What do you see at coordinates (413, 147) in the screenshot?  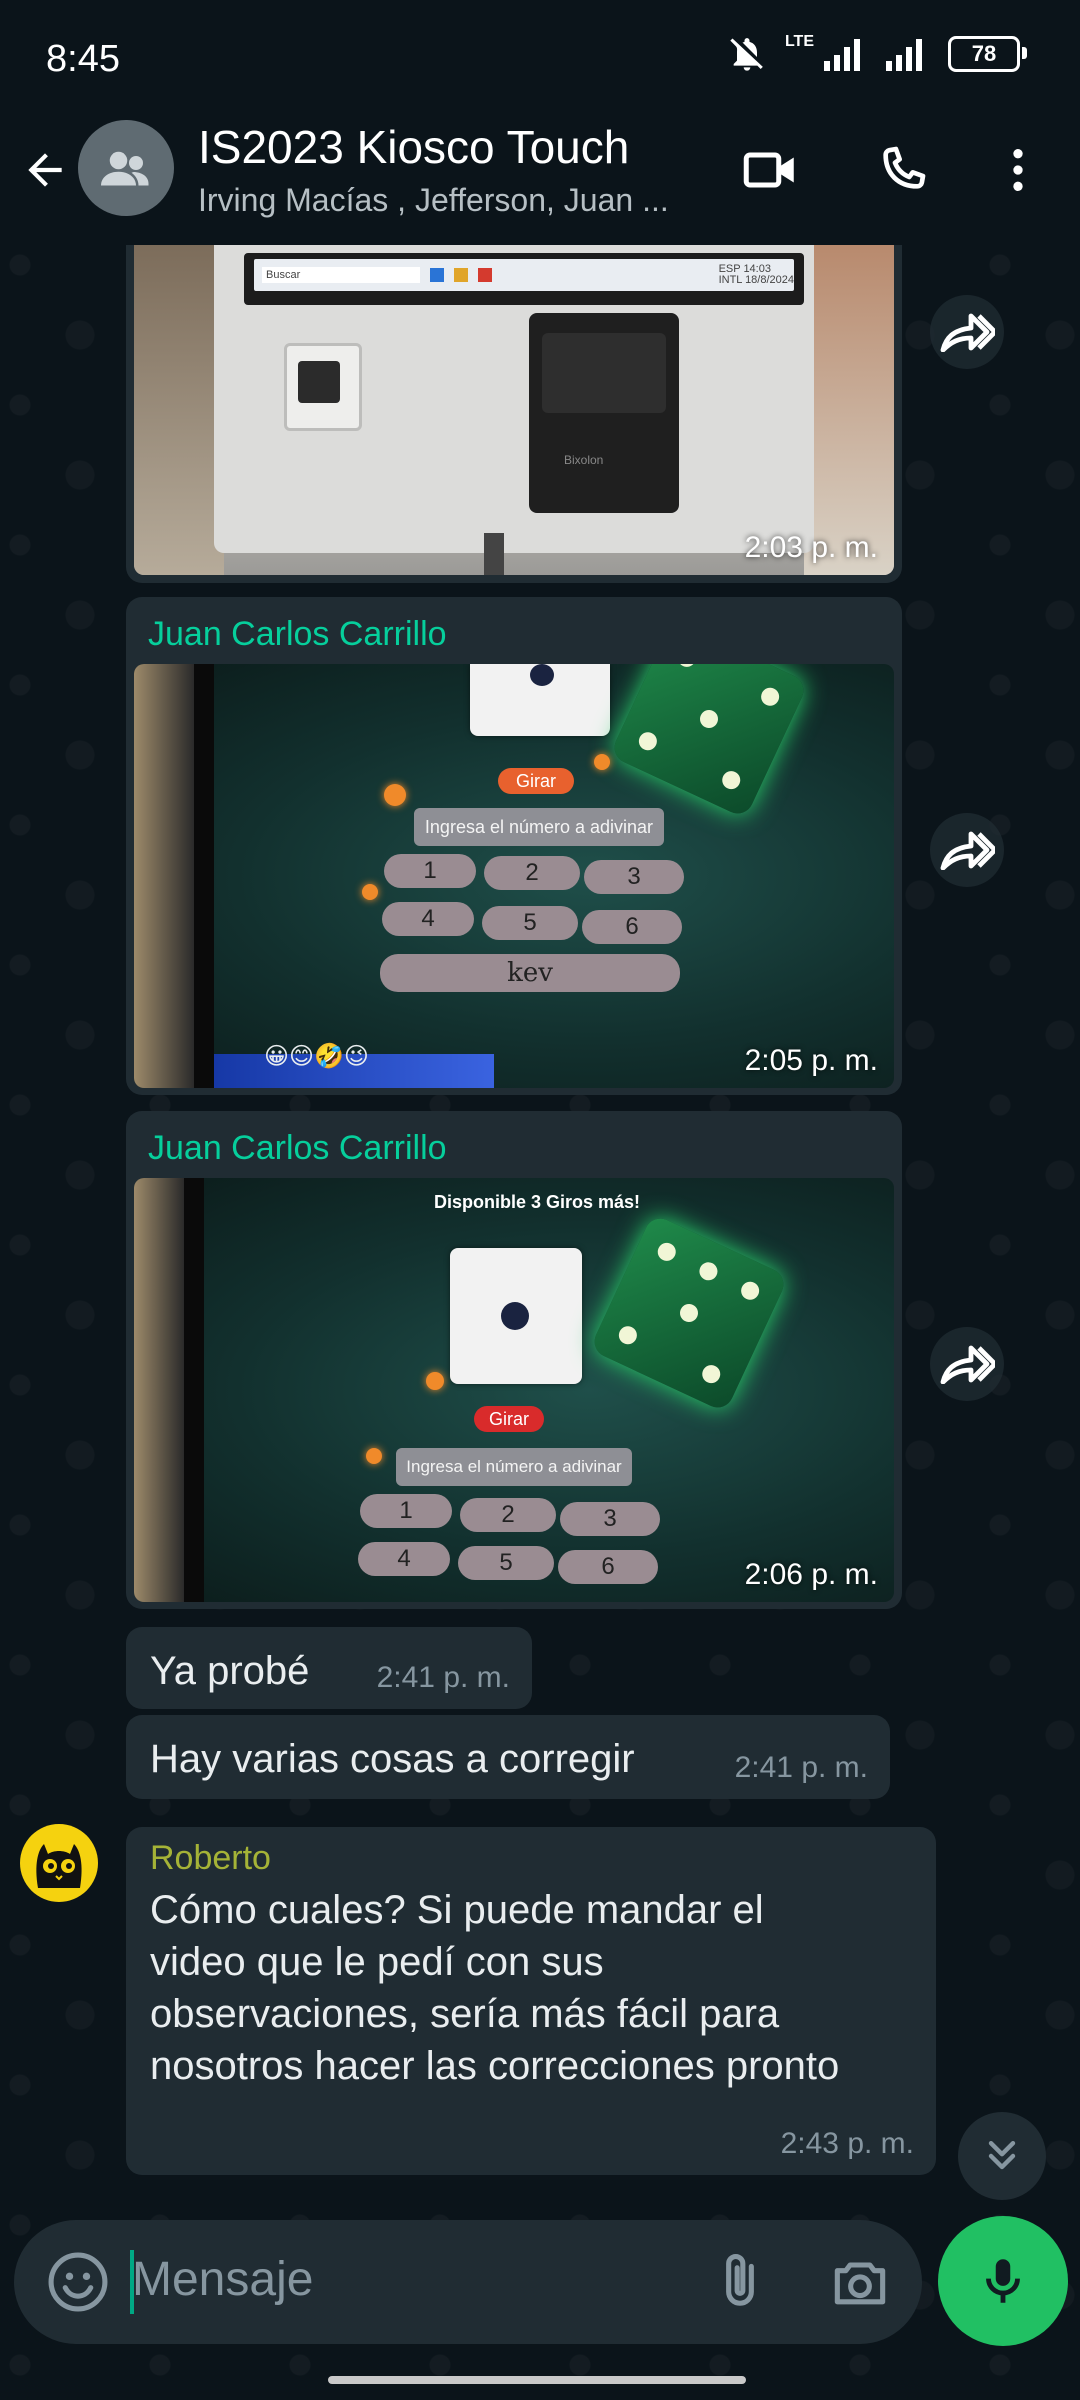 I see `chat-title: IS2023 Kiosco Touch` at bounding box center [413, 147].